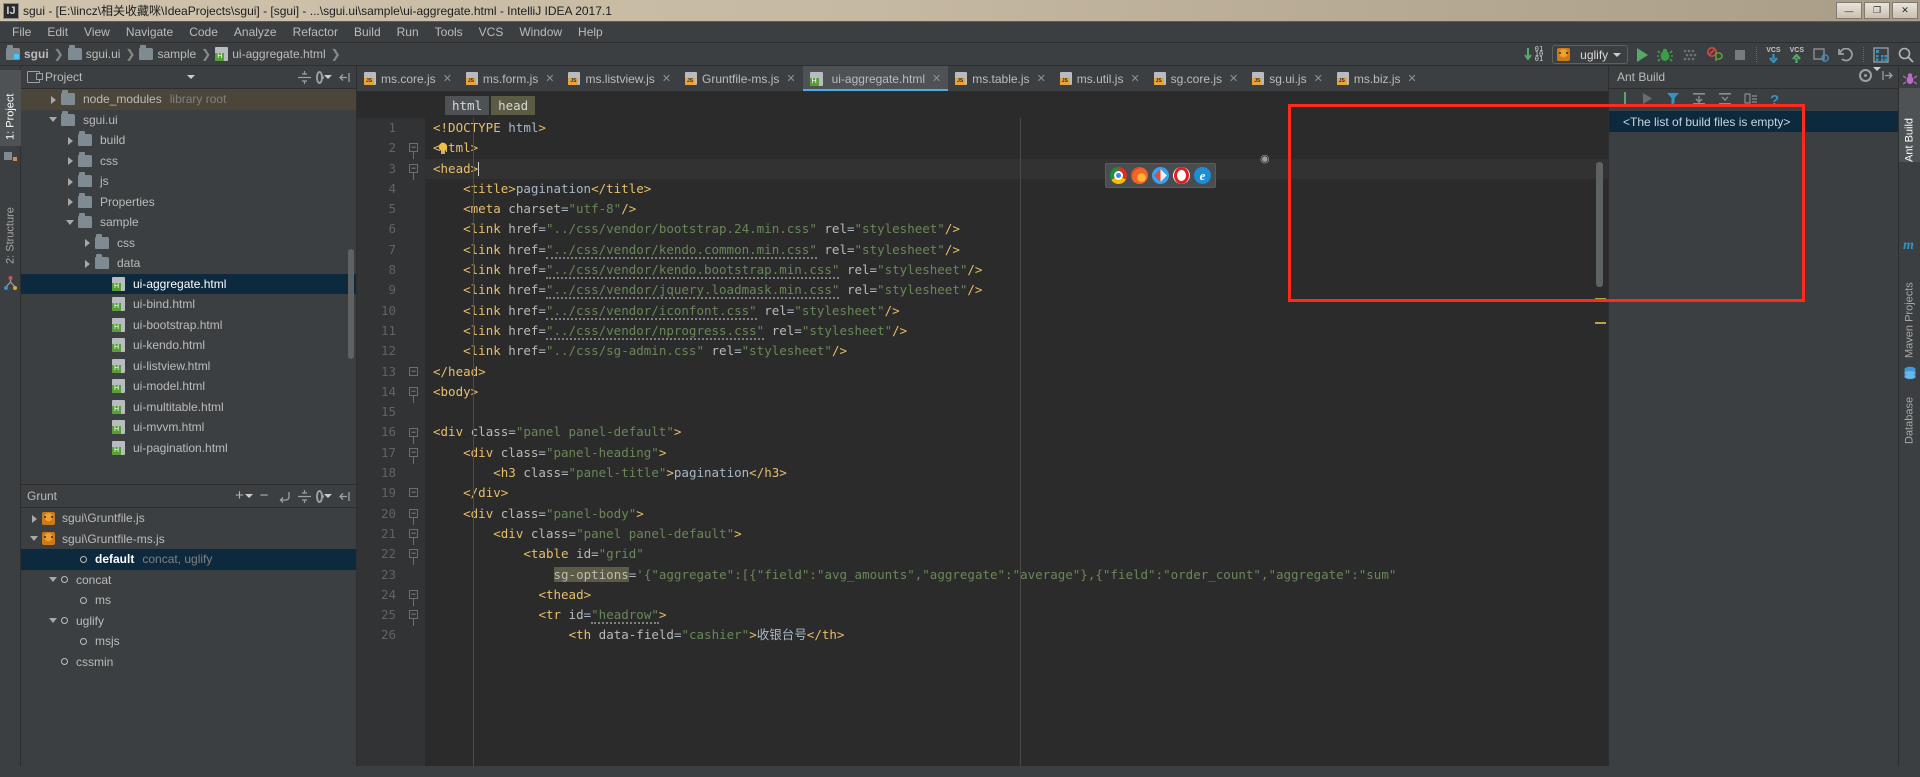 The image size is (1920, 777). Describe the element at coordinates (191, 77) in the screenshot. I see `chevron-down-icon` at that location.